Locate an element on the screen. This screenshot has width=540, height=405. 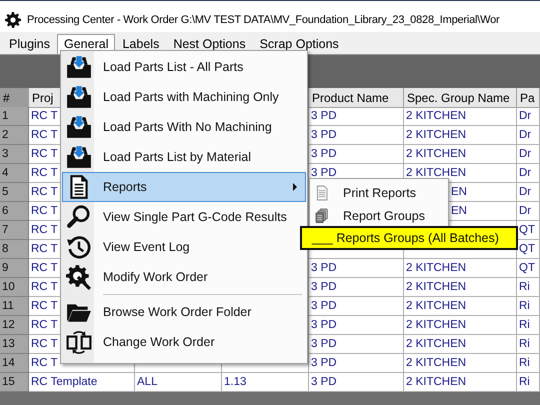
row-number: 5 is located at coordinates (14, 192).